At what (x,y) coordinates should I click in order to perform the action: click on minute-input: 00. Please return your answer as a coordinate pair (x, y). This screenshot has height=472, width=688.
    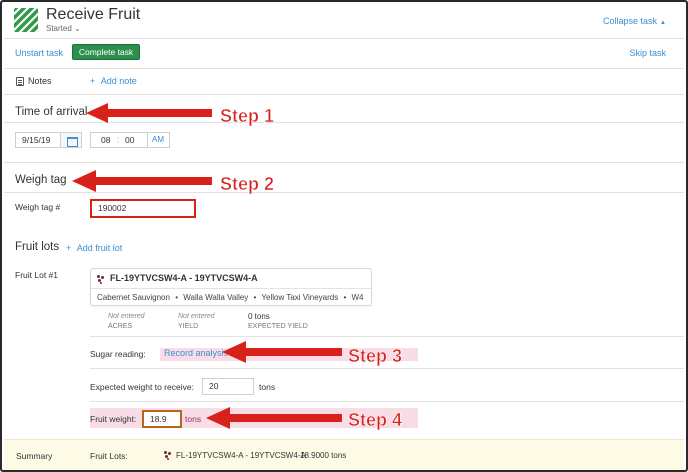
    Looking at the image, I should click on (129, 140).